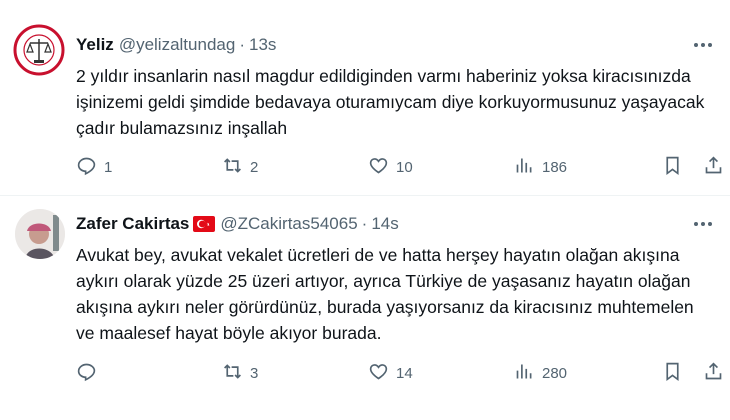 The height and width of the screenshot is (420, 730). What do you see at coordinates (254, 167) in the screenshot?
I see `repost-count: 2` at bounding box center [254, 167].